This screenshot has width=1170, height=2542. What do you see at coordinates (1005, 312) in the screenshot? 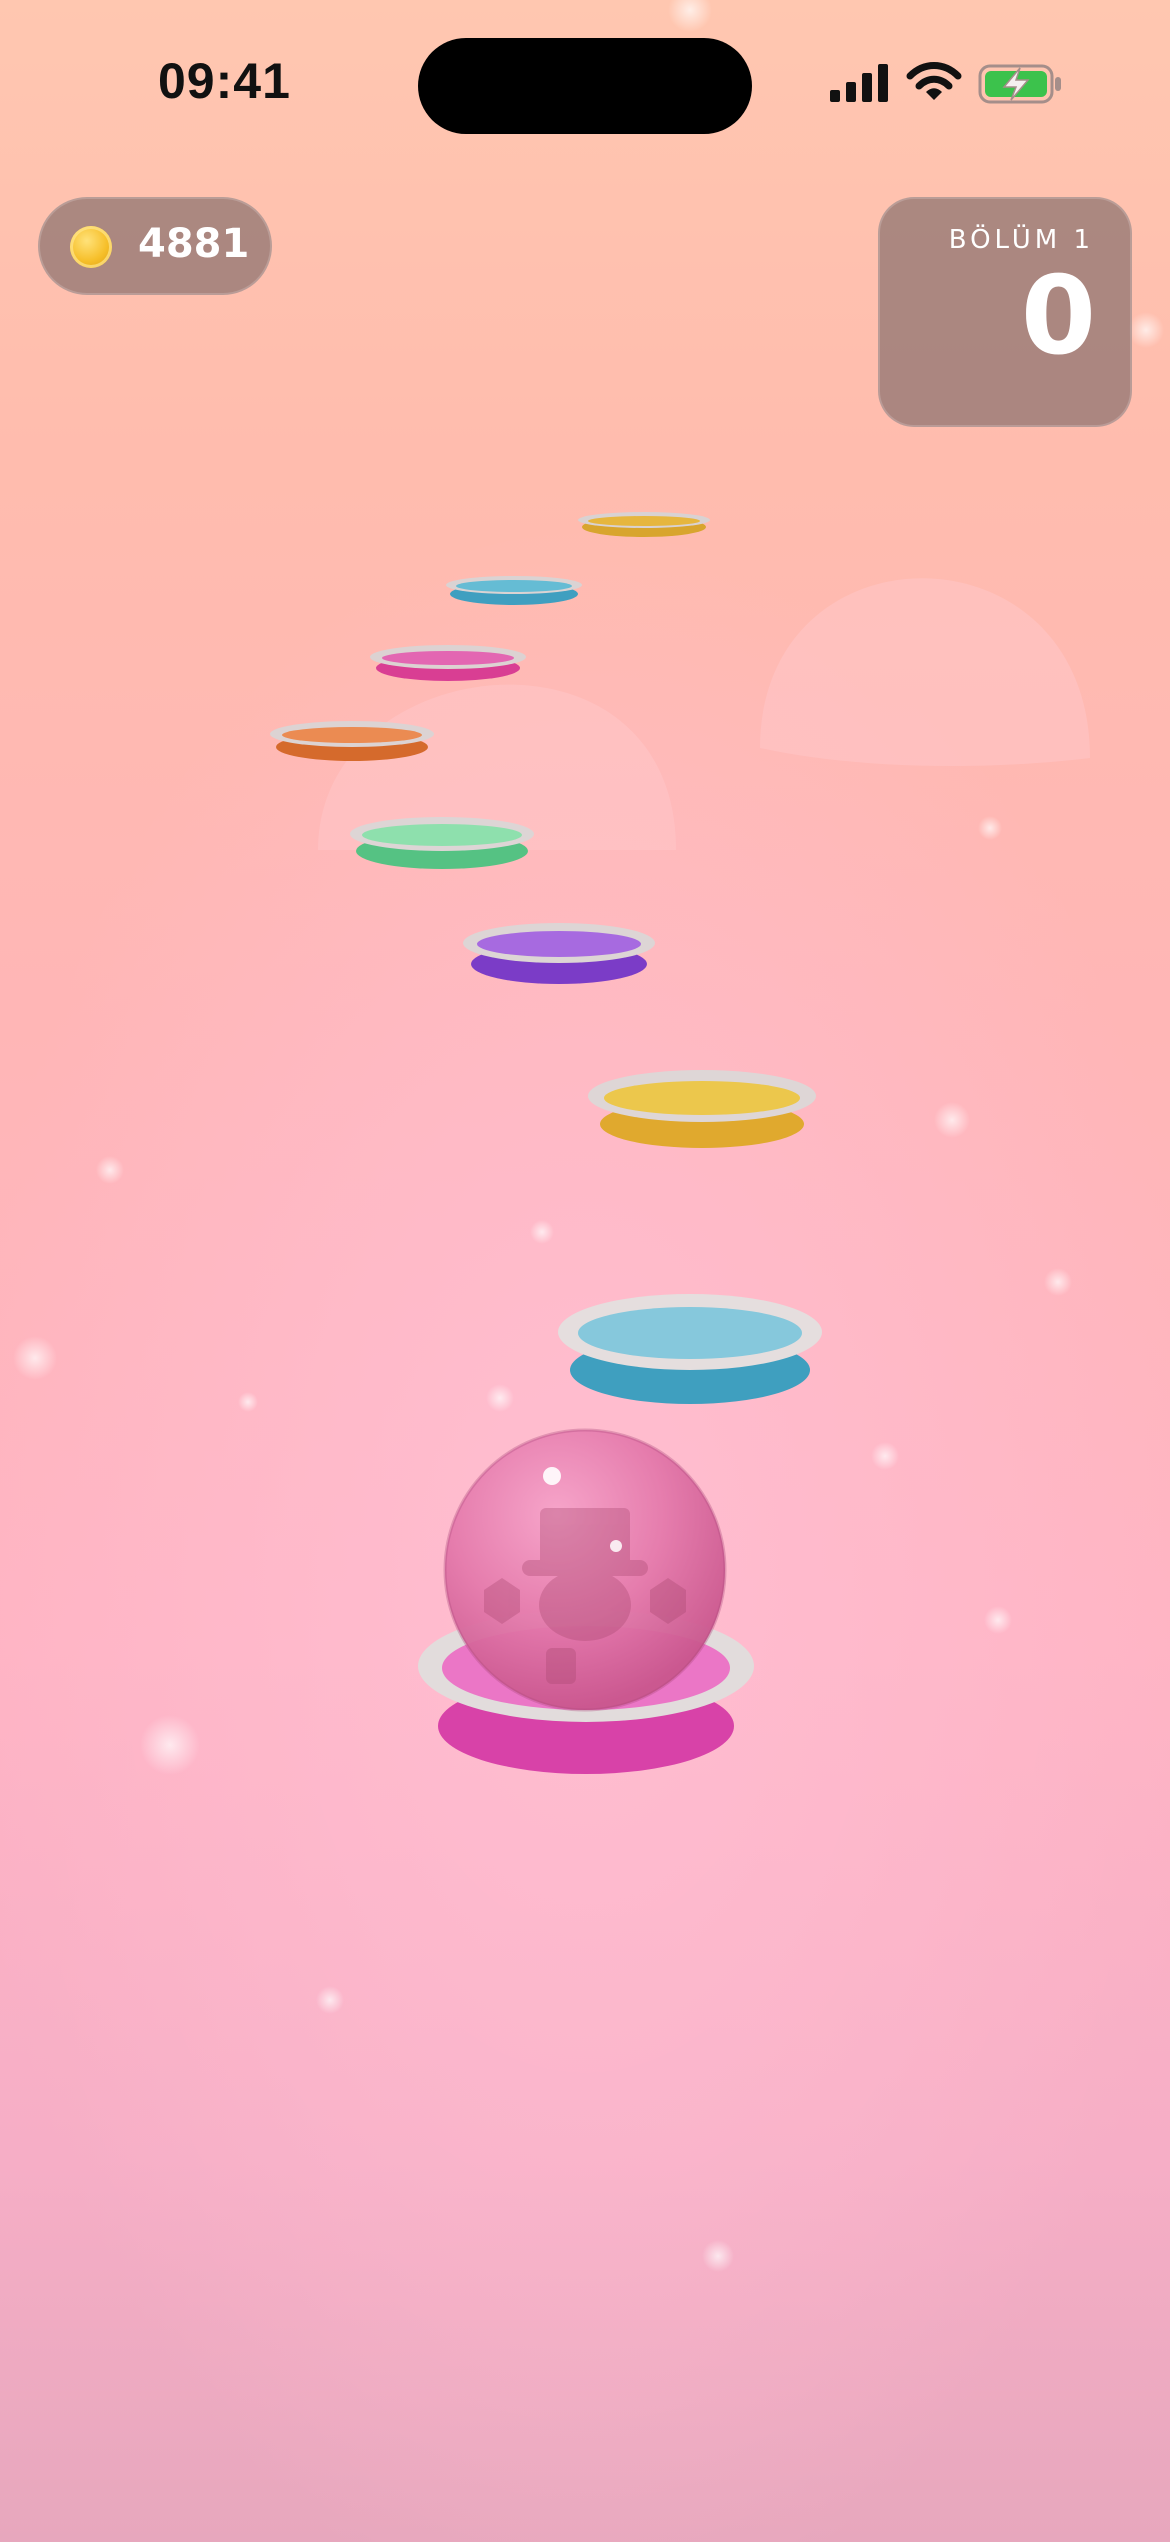
I see `level-score-card: BÖLÜM 1 0` at bounding box center [1005, 312].